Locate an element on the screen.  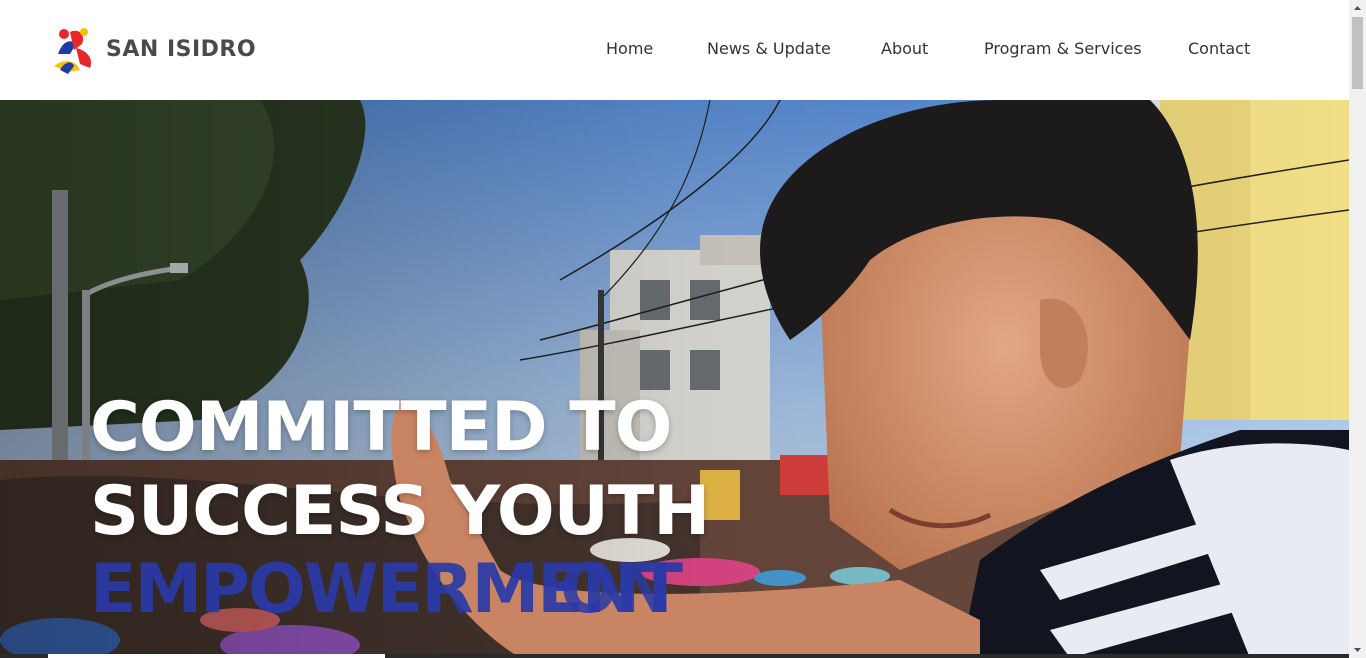
nav-news-update: News & Update is located at coordinates (769, 49).